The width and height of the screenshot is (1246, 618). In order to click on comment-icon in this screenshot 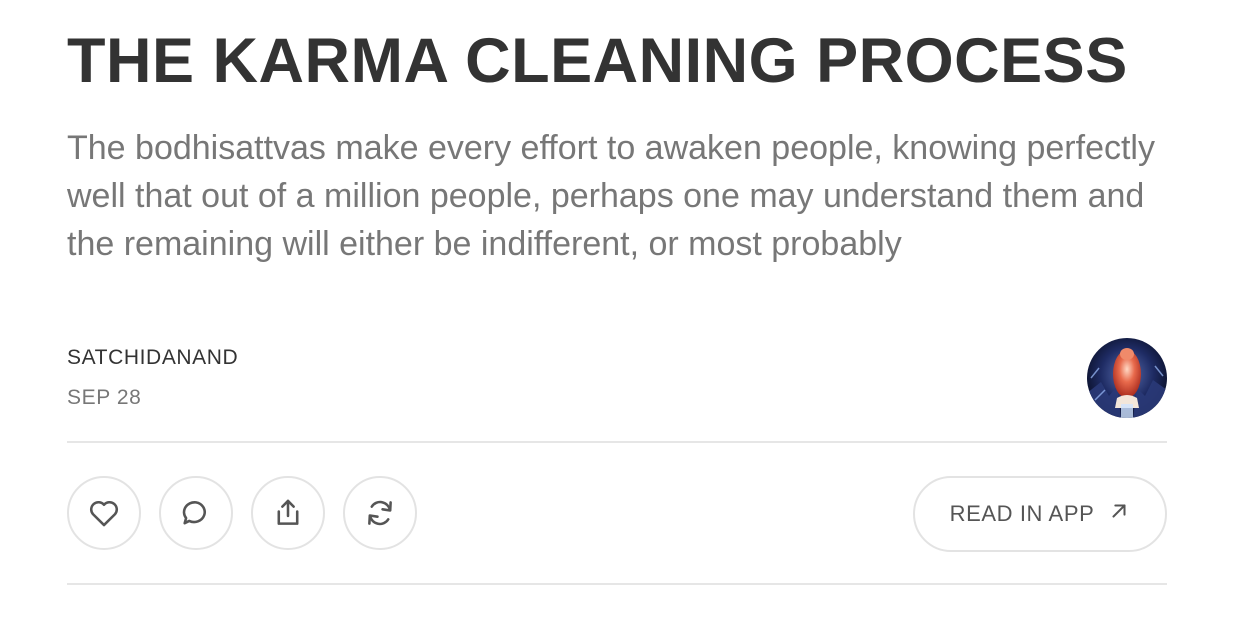, I will do `click(196, 513)`.